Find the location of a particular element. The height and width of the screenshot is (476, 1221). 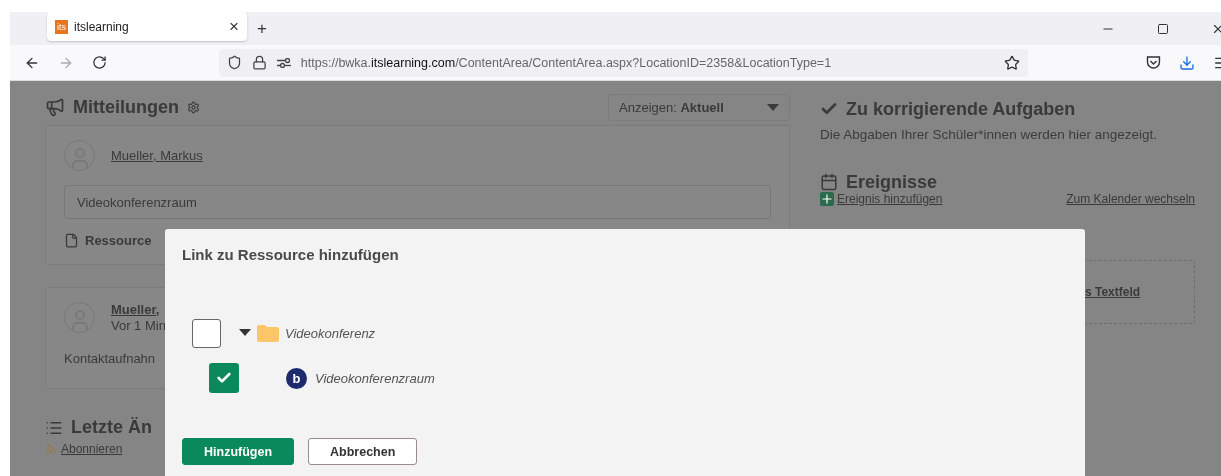

add-event-link: Ereignis hinzufügen is located at coordinates (890, 199).